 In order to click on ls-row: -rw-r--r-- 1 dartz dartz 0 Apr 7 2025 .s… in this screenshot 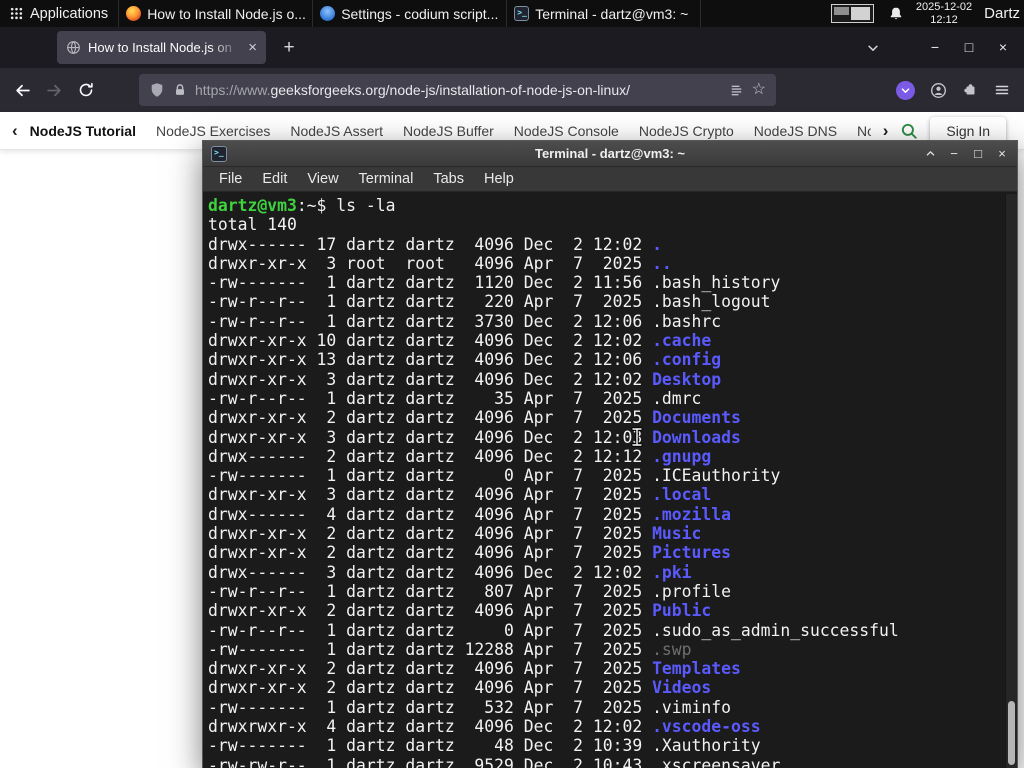, I will do `click(612, 630)`.